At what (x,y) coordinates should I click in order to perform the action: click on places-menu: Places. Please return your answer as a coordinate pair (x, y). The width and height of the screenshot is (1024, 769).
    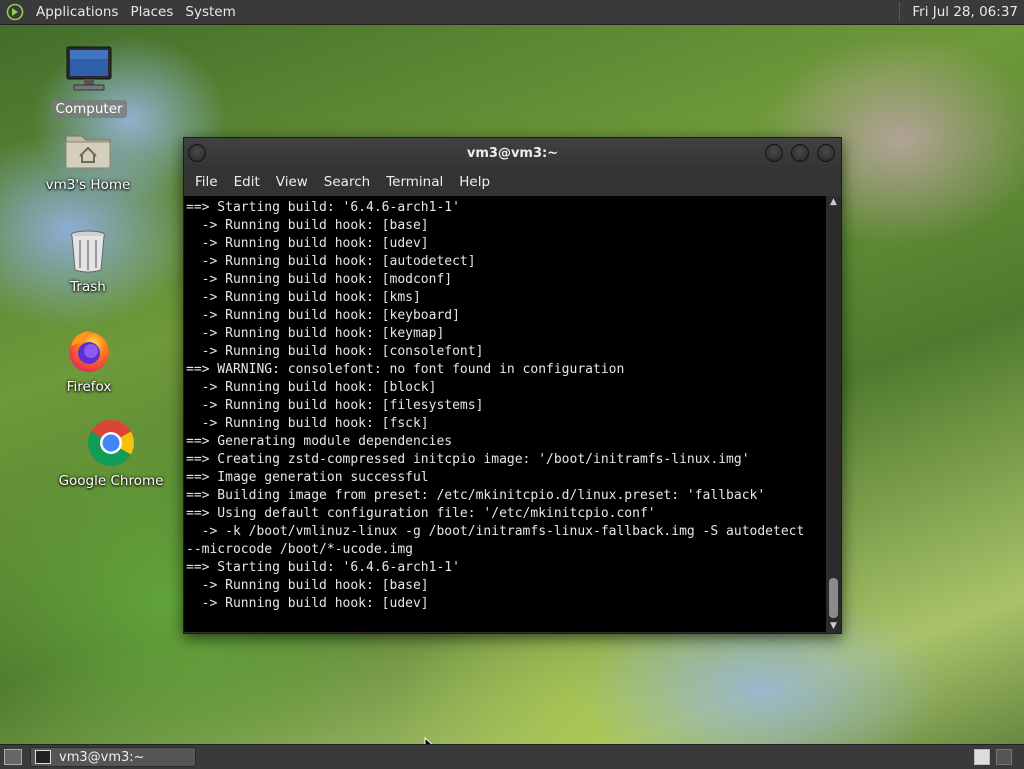
    Looking at the image, I should click on (151, 12).